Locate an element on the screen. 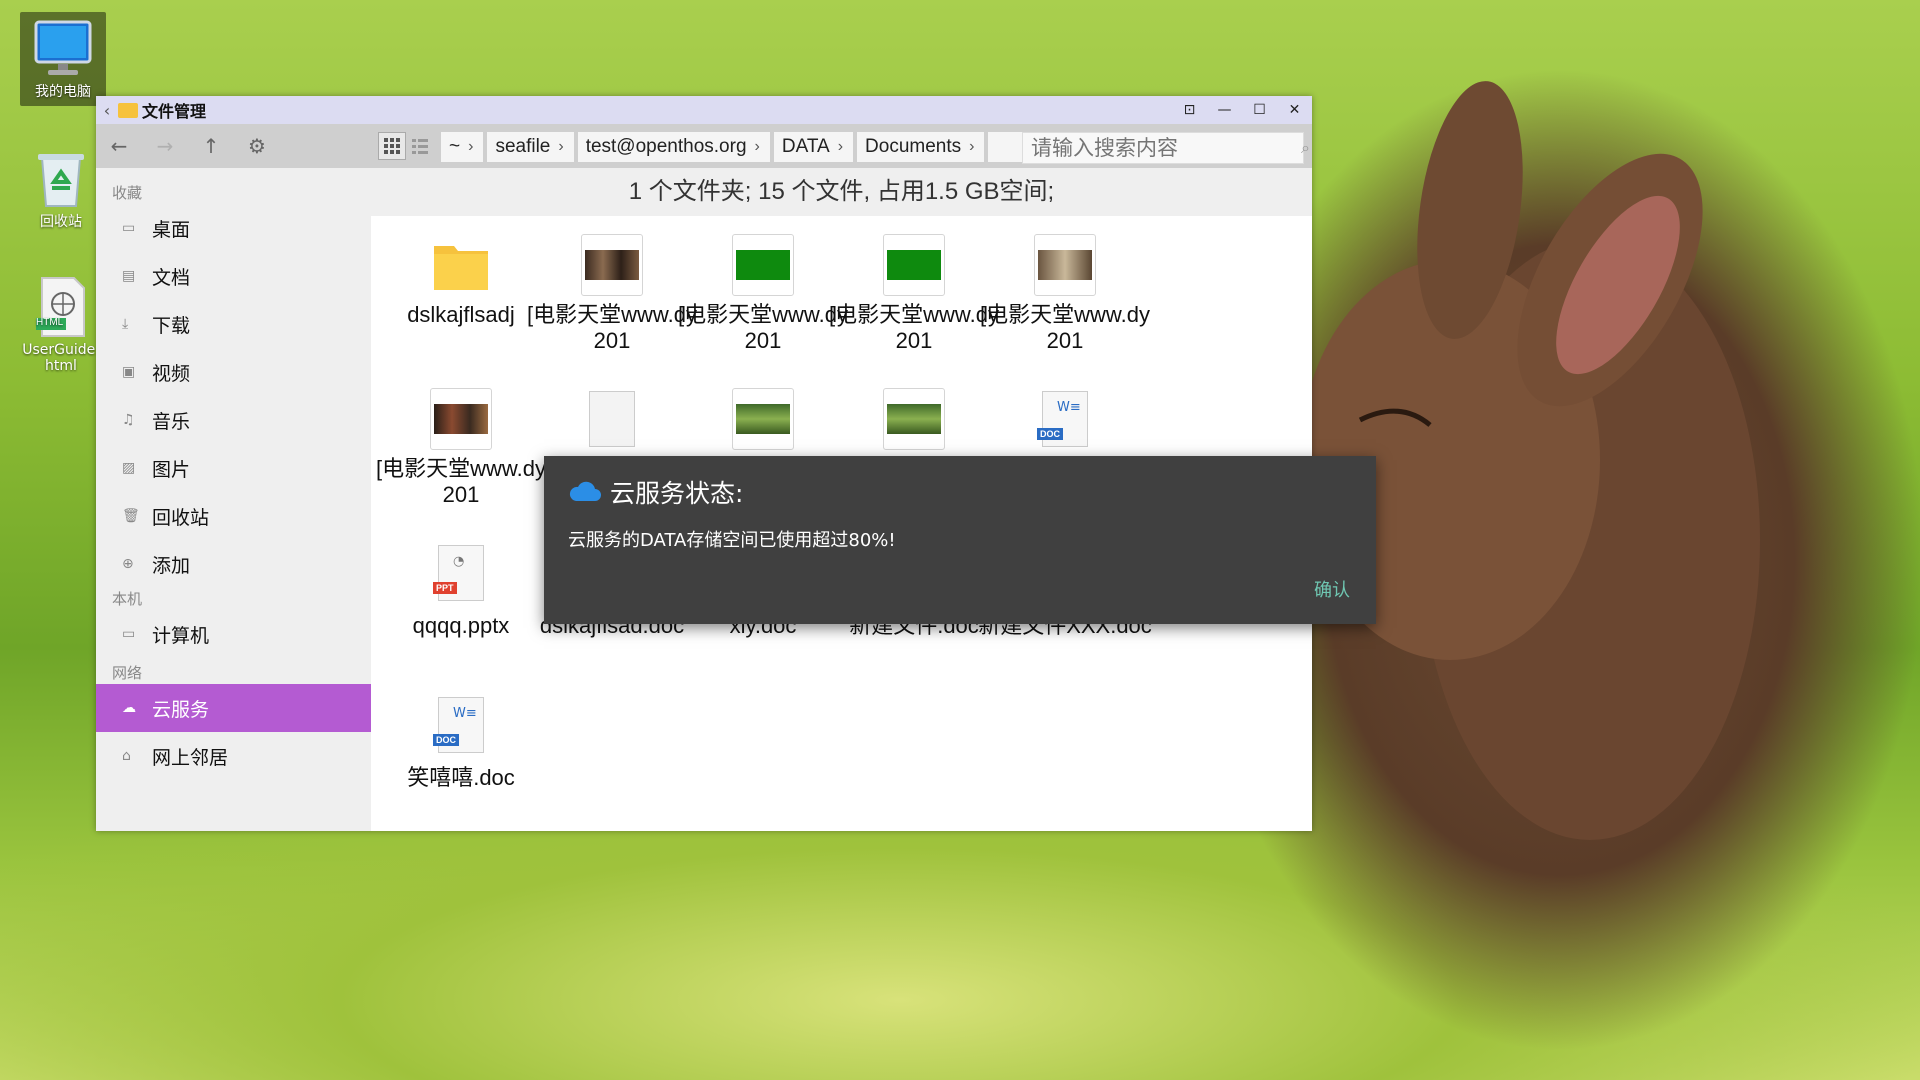 This screenshot has height=1080, width=1920. confirm-button: 确认 is located at coordinates (1332, 589).